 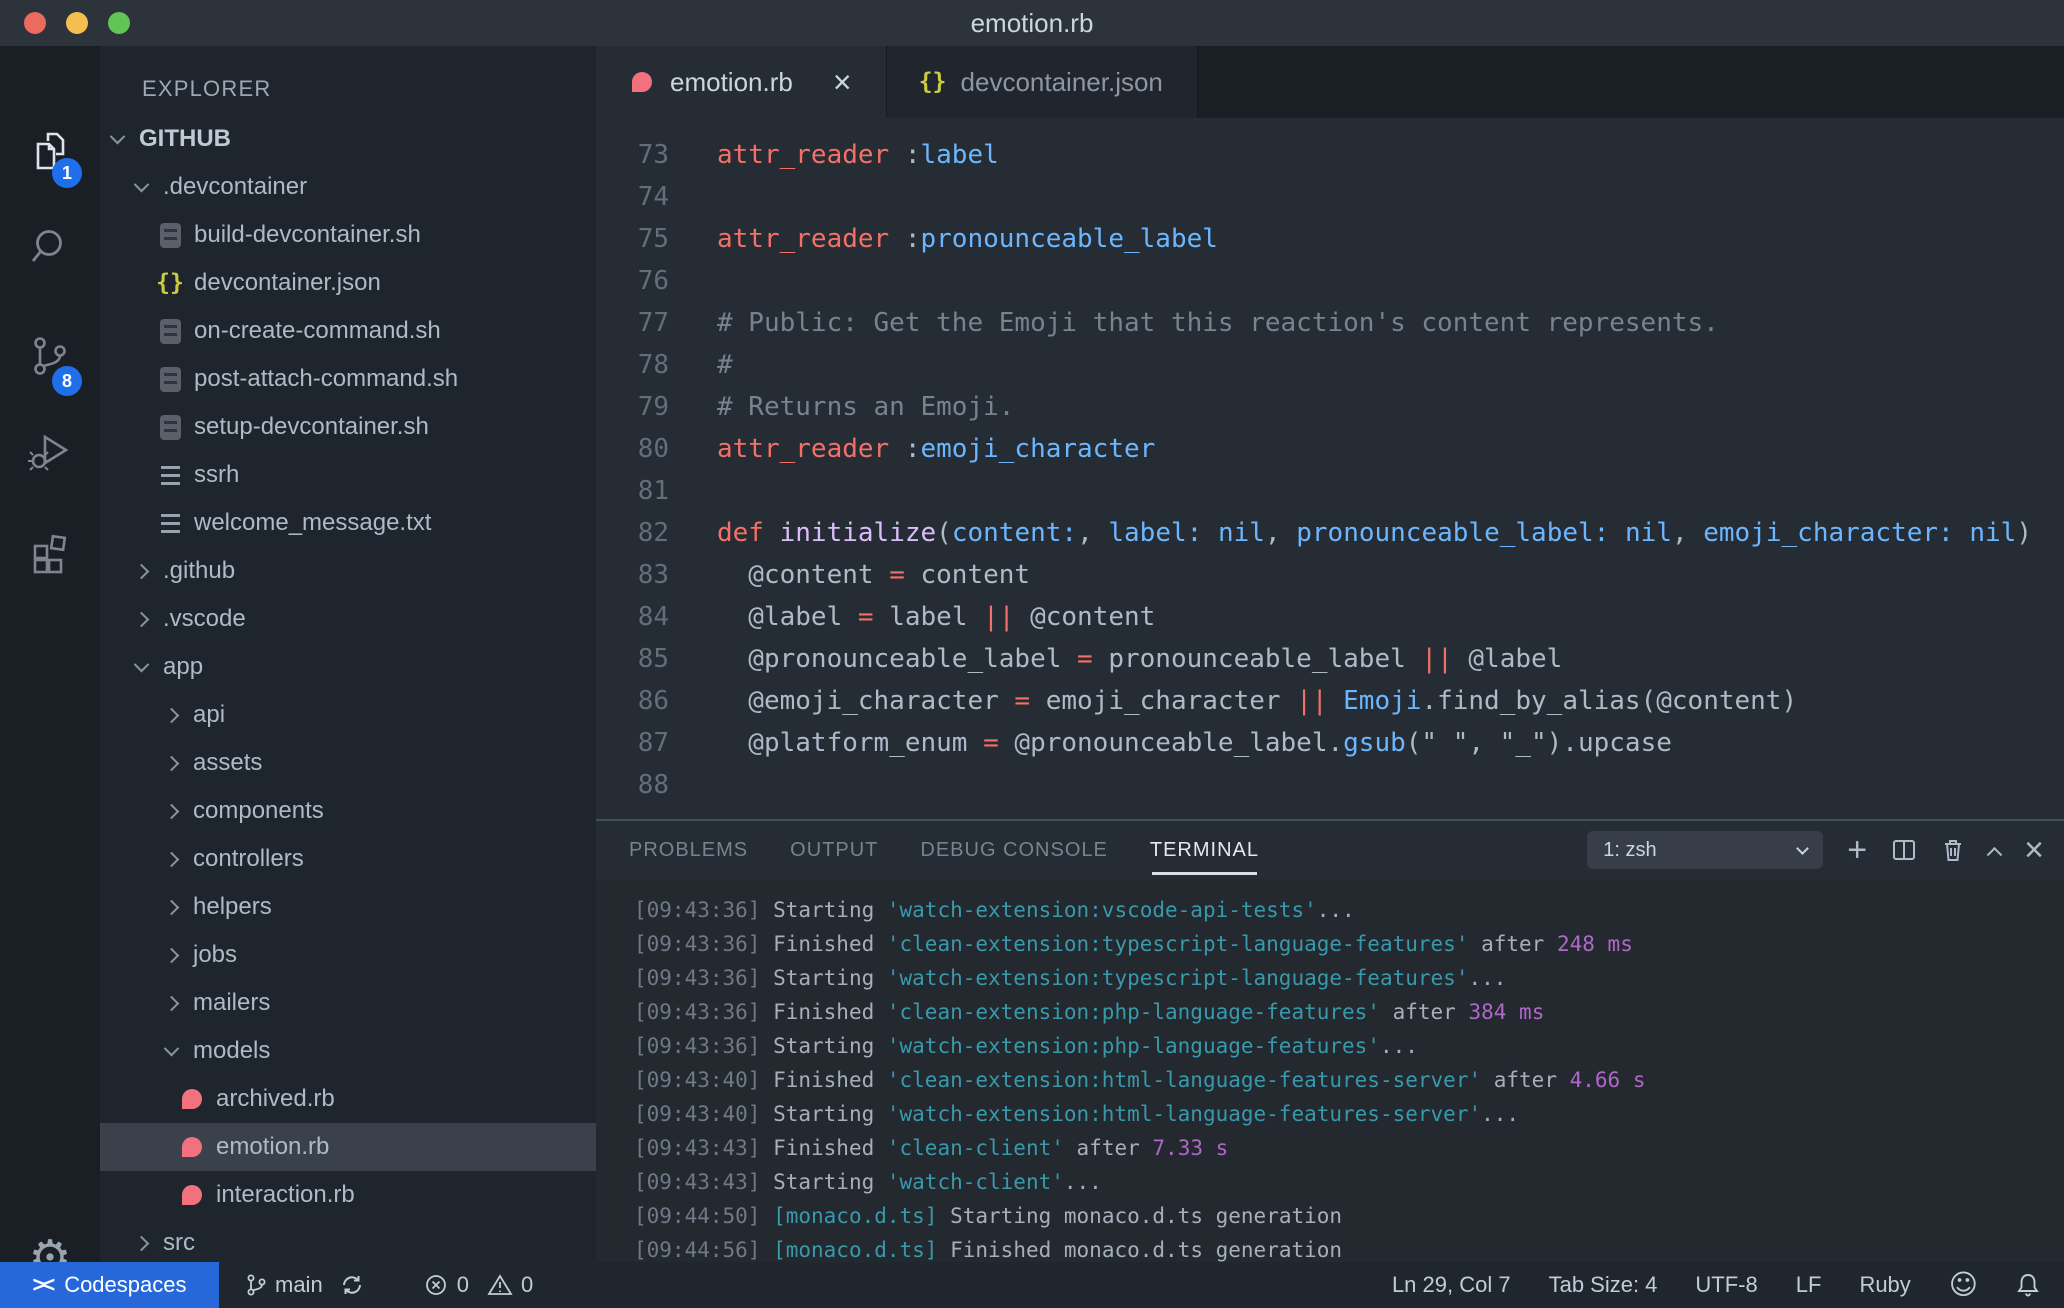 I want to click on extensions-view-button, so click(x=50, y=553).